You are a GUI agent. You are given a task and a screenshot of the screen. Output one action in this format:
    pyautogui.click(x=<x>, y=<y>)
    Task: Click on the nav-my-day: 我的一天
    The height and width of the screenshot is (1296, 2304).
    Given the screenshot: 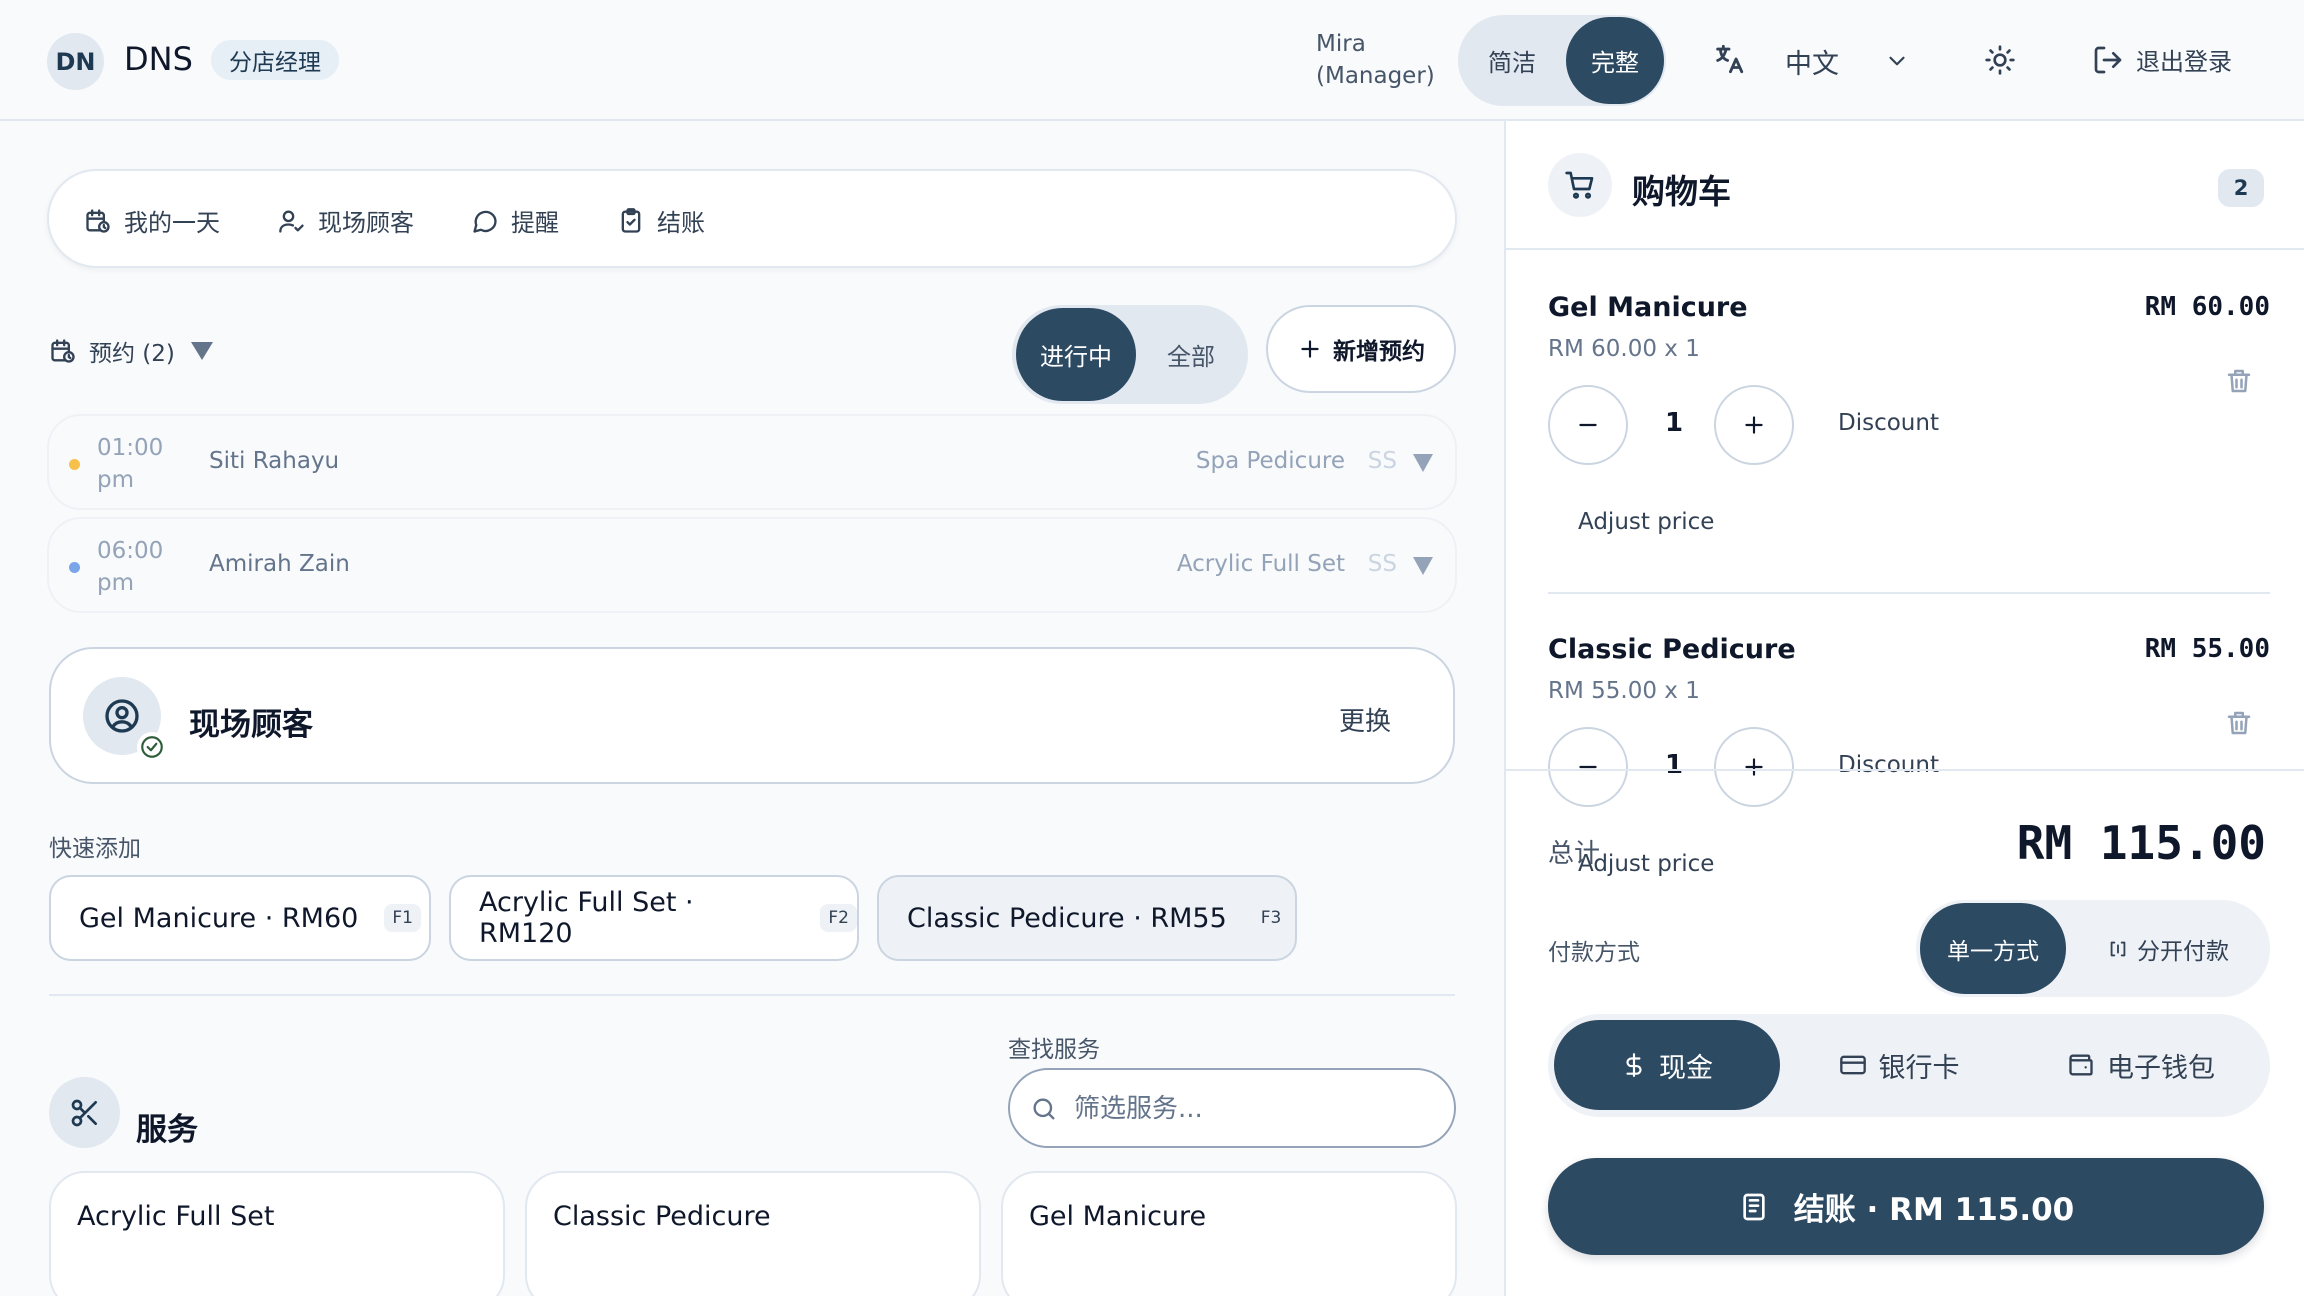 What is the action you would take?
    pyautogui.click(x=152, y=220)
    